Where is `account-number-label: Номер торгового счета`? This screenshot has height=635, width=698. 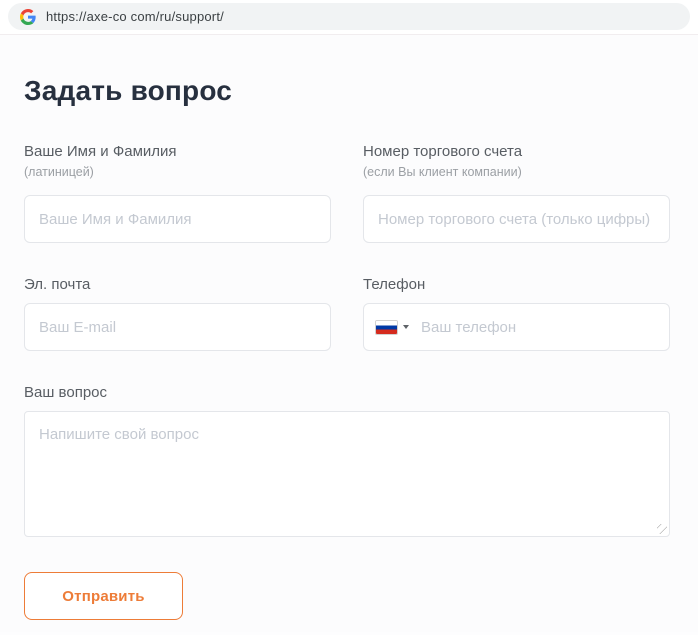
account-number-label: Номер торгового счета is located at coordinates (443, 151).